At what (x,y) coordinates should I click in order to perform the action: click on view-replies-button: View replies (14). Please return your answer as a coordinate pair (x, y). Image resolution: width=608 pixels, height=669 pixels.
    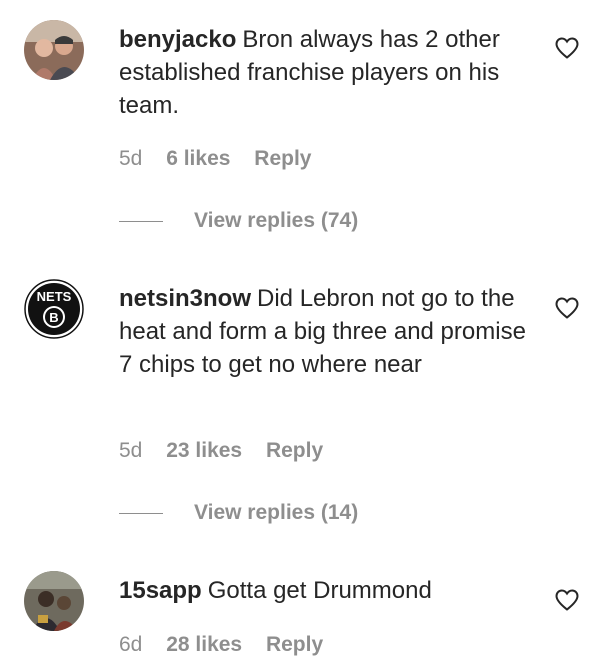
    Looking at the image, I should click on (269, 514).